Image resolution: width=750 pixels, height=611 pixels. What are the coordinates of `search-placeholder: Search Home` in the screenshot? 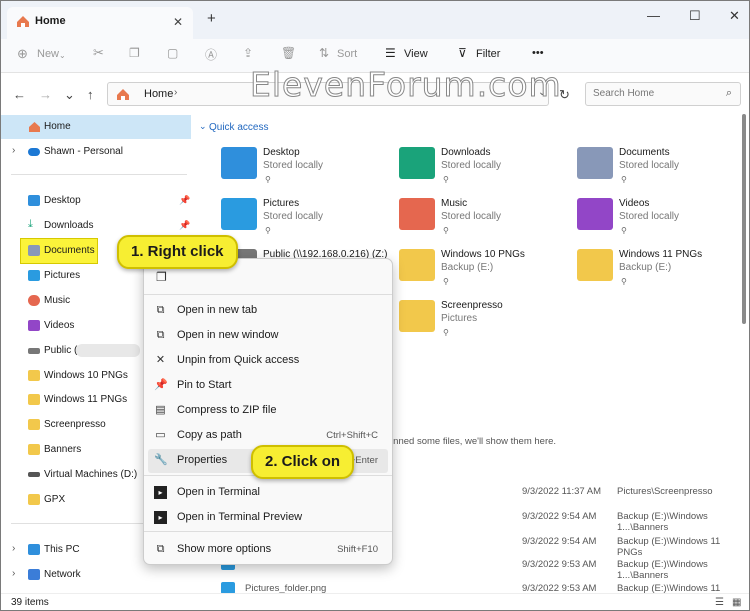 It's located at (624, 93).